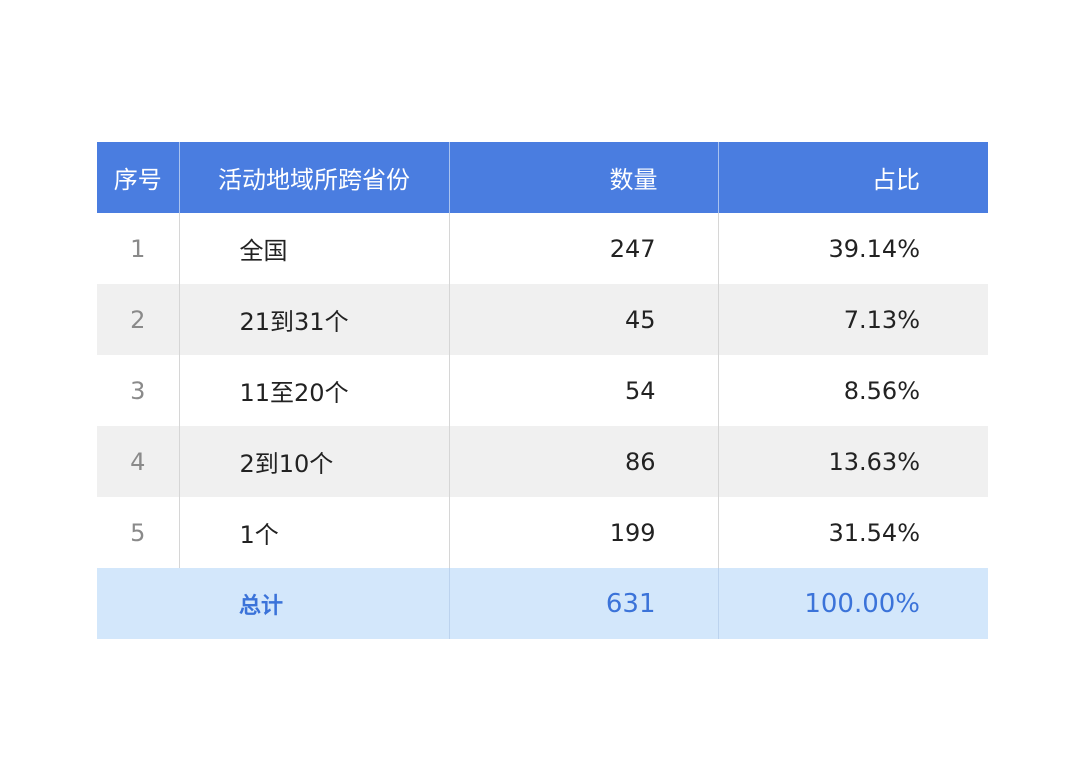  I want to click on cell-index: 3, so click(138, 390).